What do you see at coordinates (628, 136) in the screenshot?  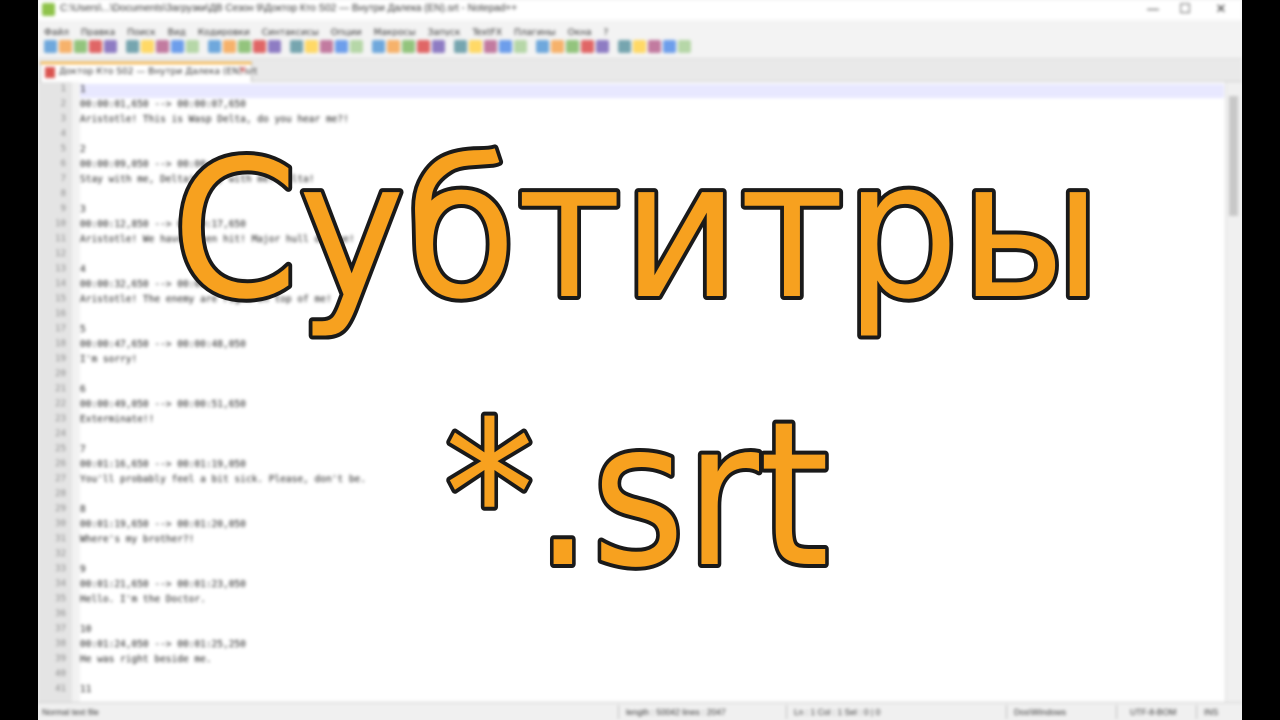 I see `editor-line: 4` at bounding box center [628, 136].